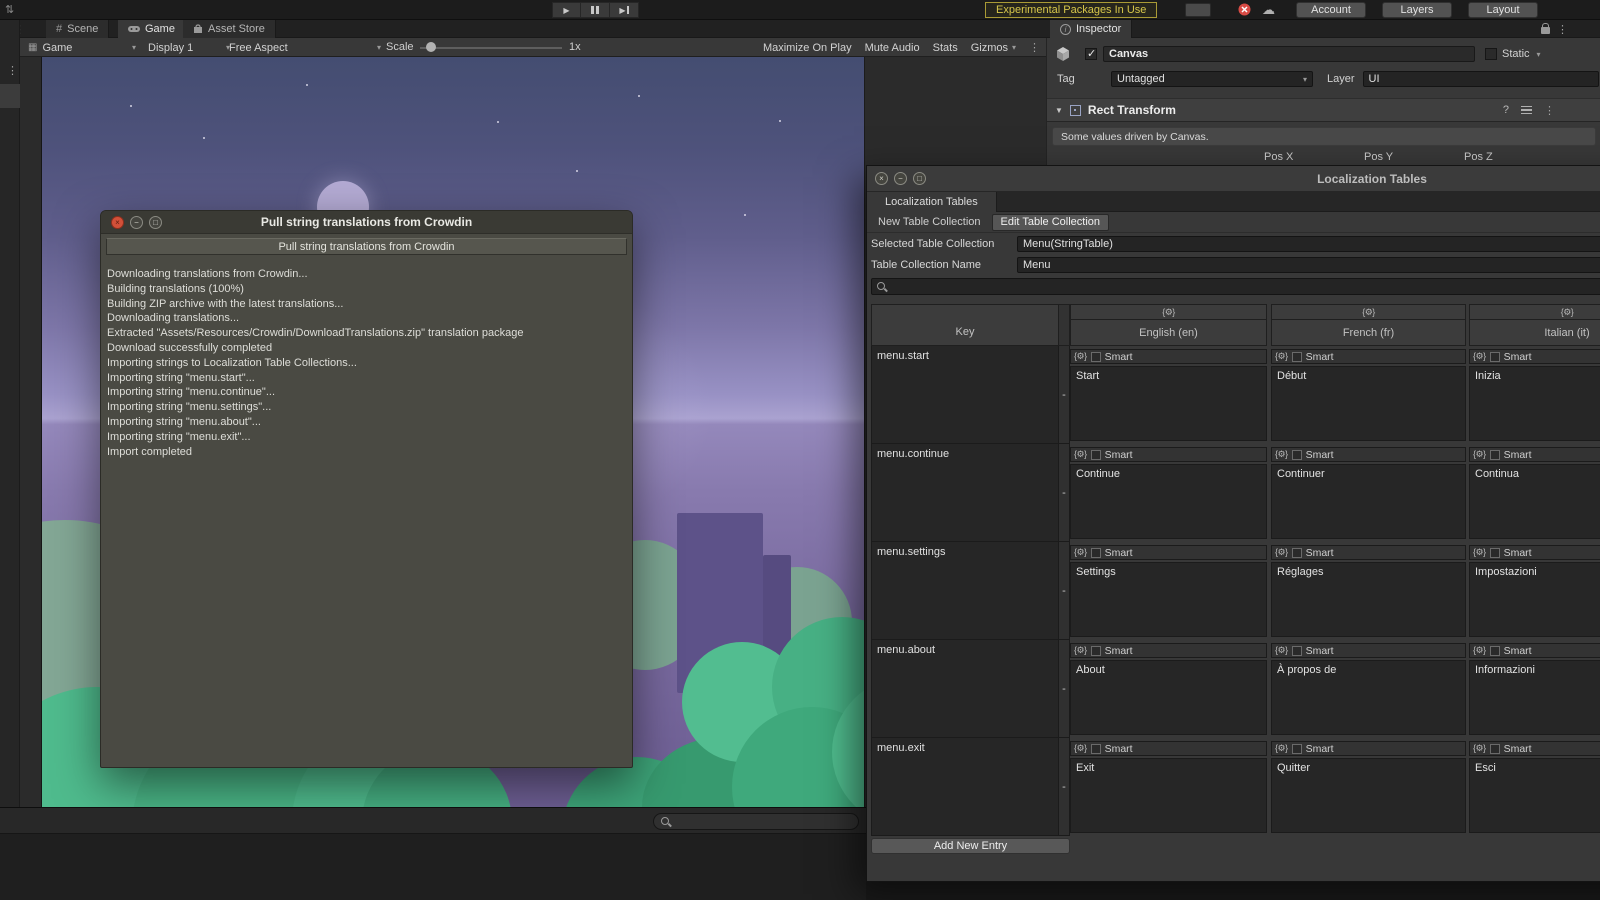 This screenshot has width=1600, height=900. I want to click on key-cell: menu.continue, so click(965, 493).